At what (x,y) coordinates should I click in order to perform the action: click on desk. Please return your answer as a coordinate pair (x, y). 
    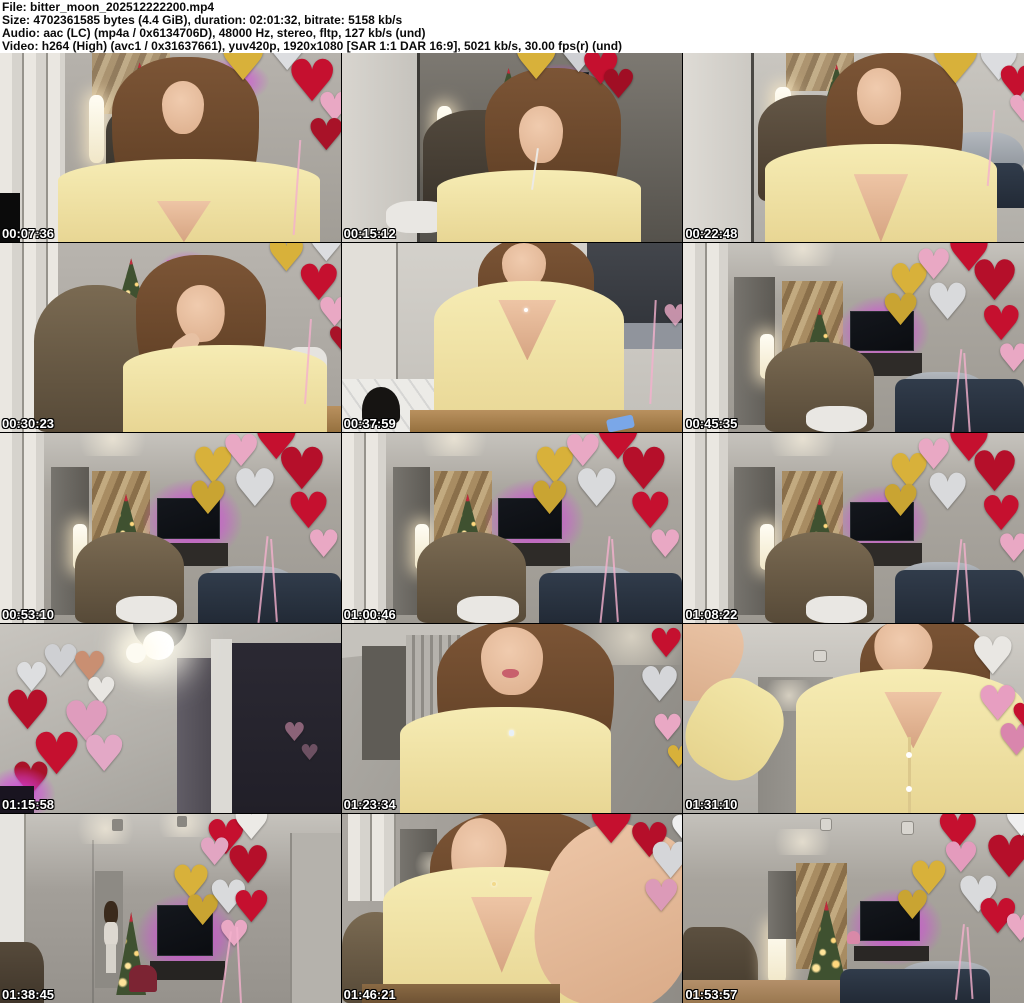
    Looking at the image, I should click on (546, 421).